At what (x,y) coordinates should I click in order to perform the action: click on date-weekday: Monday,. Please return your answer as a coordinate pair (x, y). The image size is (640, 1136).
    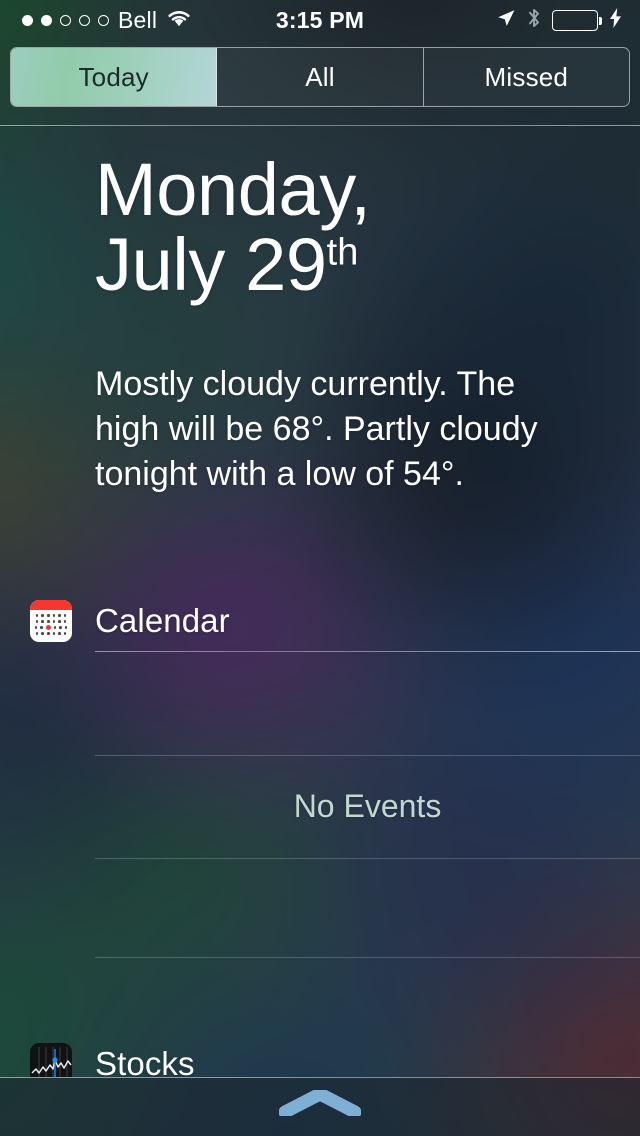
    Looking at the image, I should click on (233, 189).